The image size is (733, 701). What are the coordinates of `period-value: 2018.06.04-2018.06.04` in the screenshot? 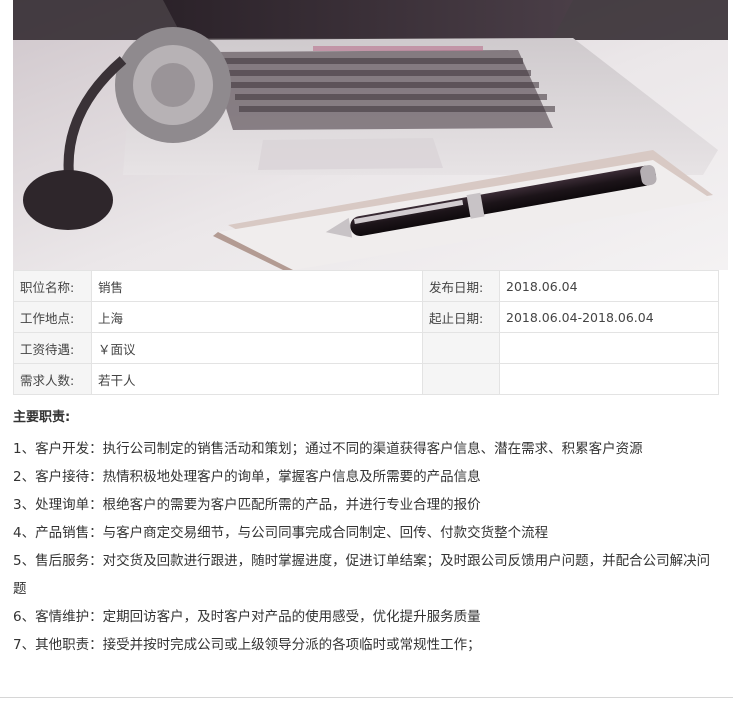 It's located at (609, 317).